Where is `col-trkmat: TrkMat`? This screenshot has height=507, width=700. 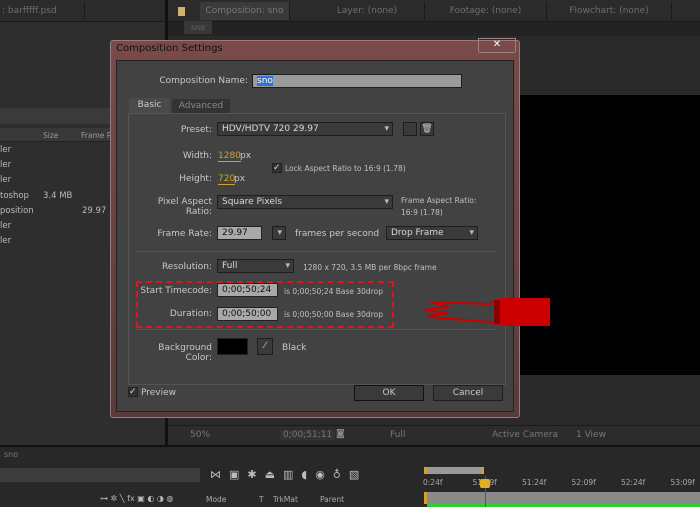
col-trkmat: TrkMat is located at coordinates (285, 499).